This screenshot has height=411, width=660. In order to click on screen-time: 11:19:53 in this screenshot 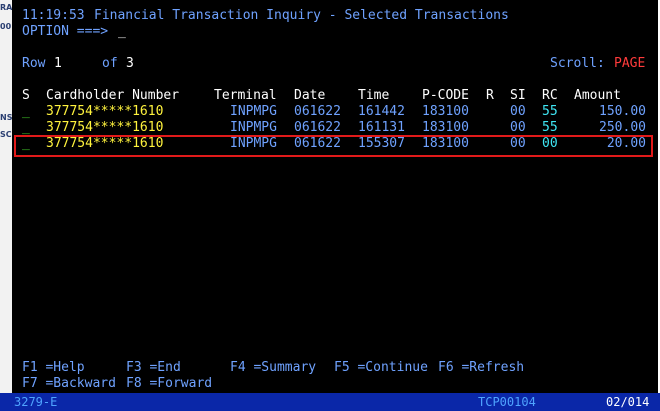, I will do `click(53, 15)`.